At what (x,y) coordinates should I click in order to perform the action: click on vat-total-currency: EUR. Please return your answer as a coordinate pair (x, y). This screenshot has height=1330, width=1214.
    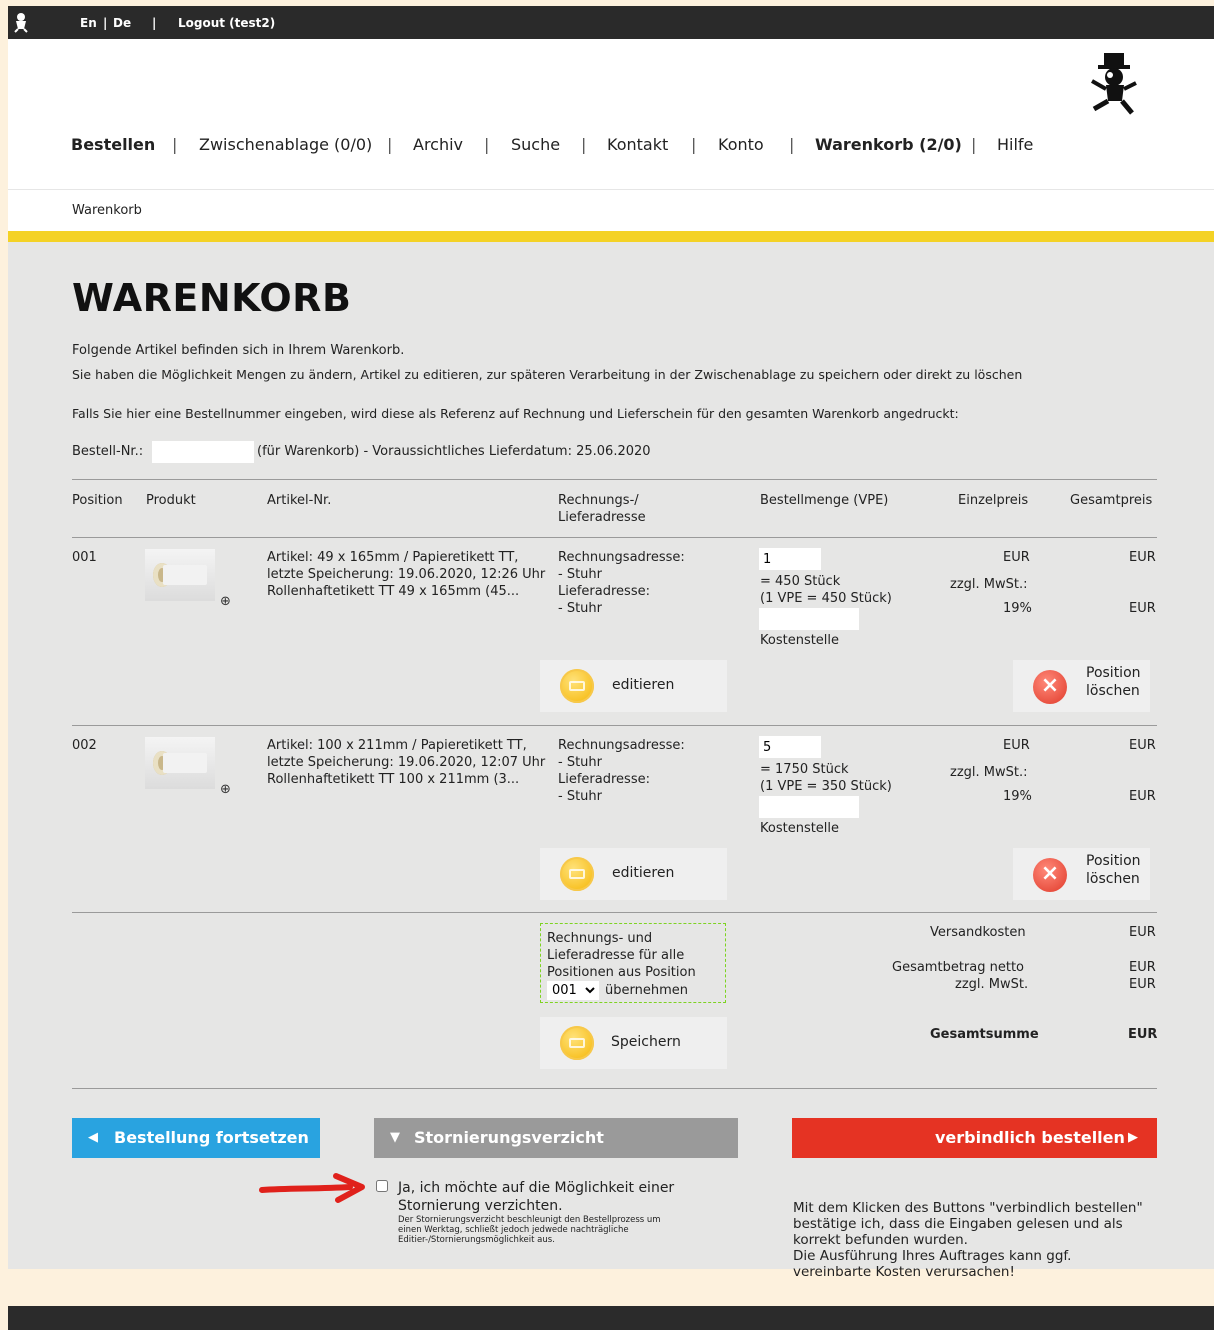
    Looking at the image, I should click on (1142, 984).